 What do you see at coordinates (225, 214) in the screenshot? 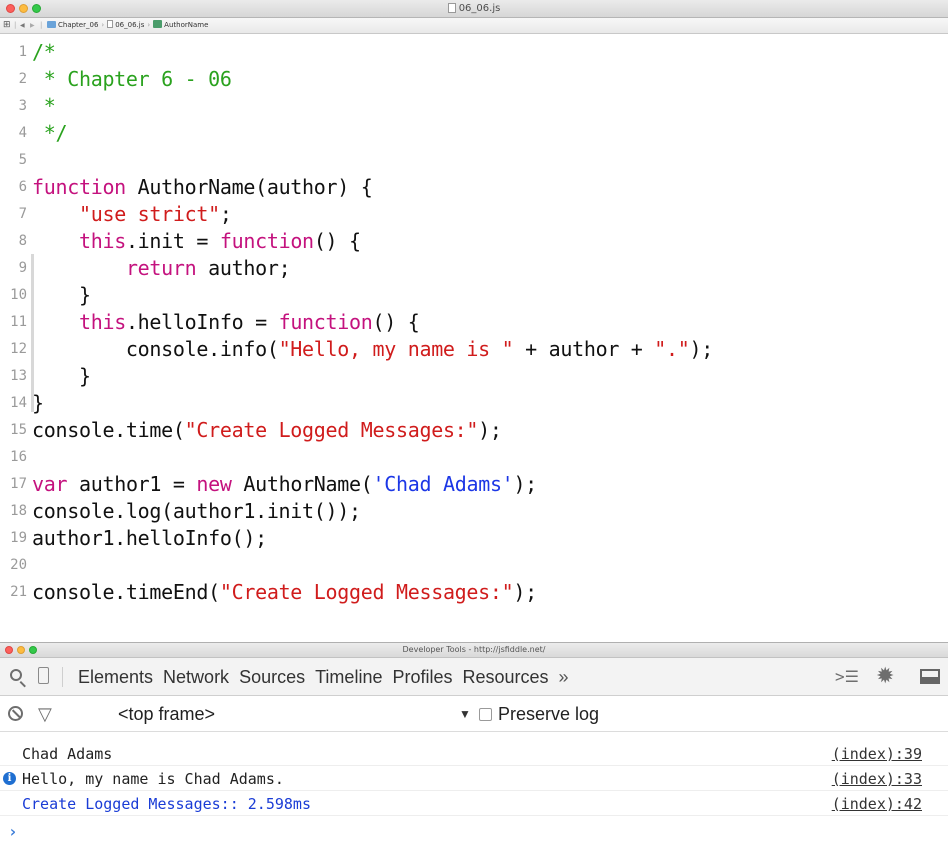
I see `code-token: ;` at bounding box center [225, 214].